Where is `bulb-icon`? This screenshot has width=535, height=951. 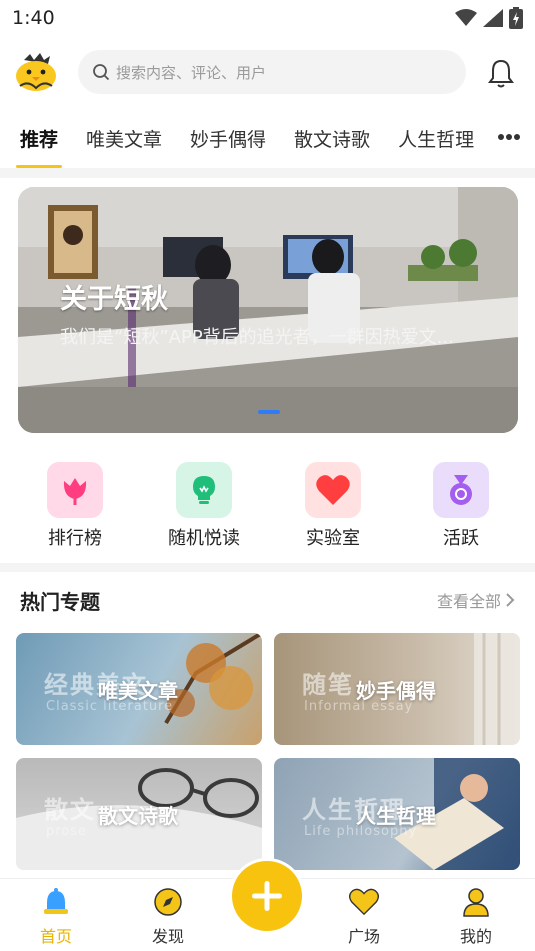
bulb-icon is located at coordinates (204, 490).